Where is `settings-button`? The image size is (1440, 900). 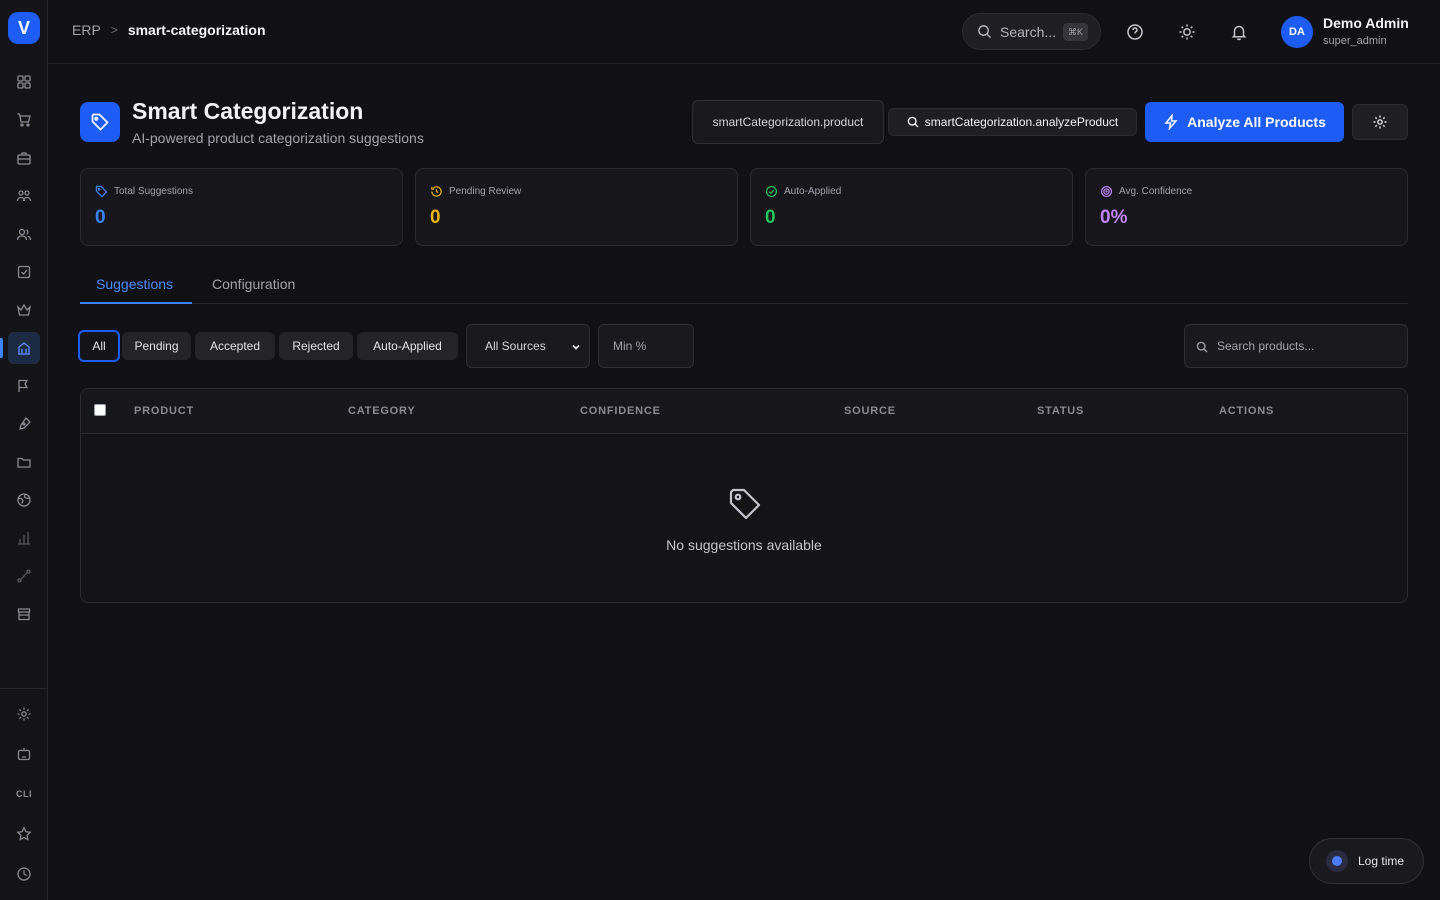
settings-button is located at coordinates (1380, 122).